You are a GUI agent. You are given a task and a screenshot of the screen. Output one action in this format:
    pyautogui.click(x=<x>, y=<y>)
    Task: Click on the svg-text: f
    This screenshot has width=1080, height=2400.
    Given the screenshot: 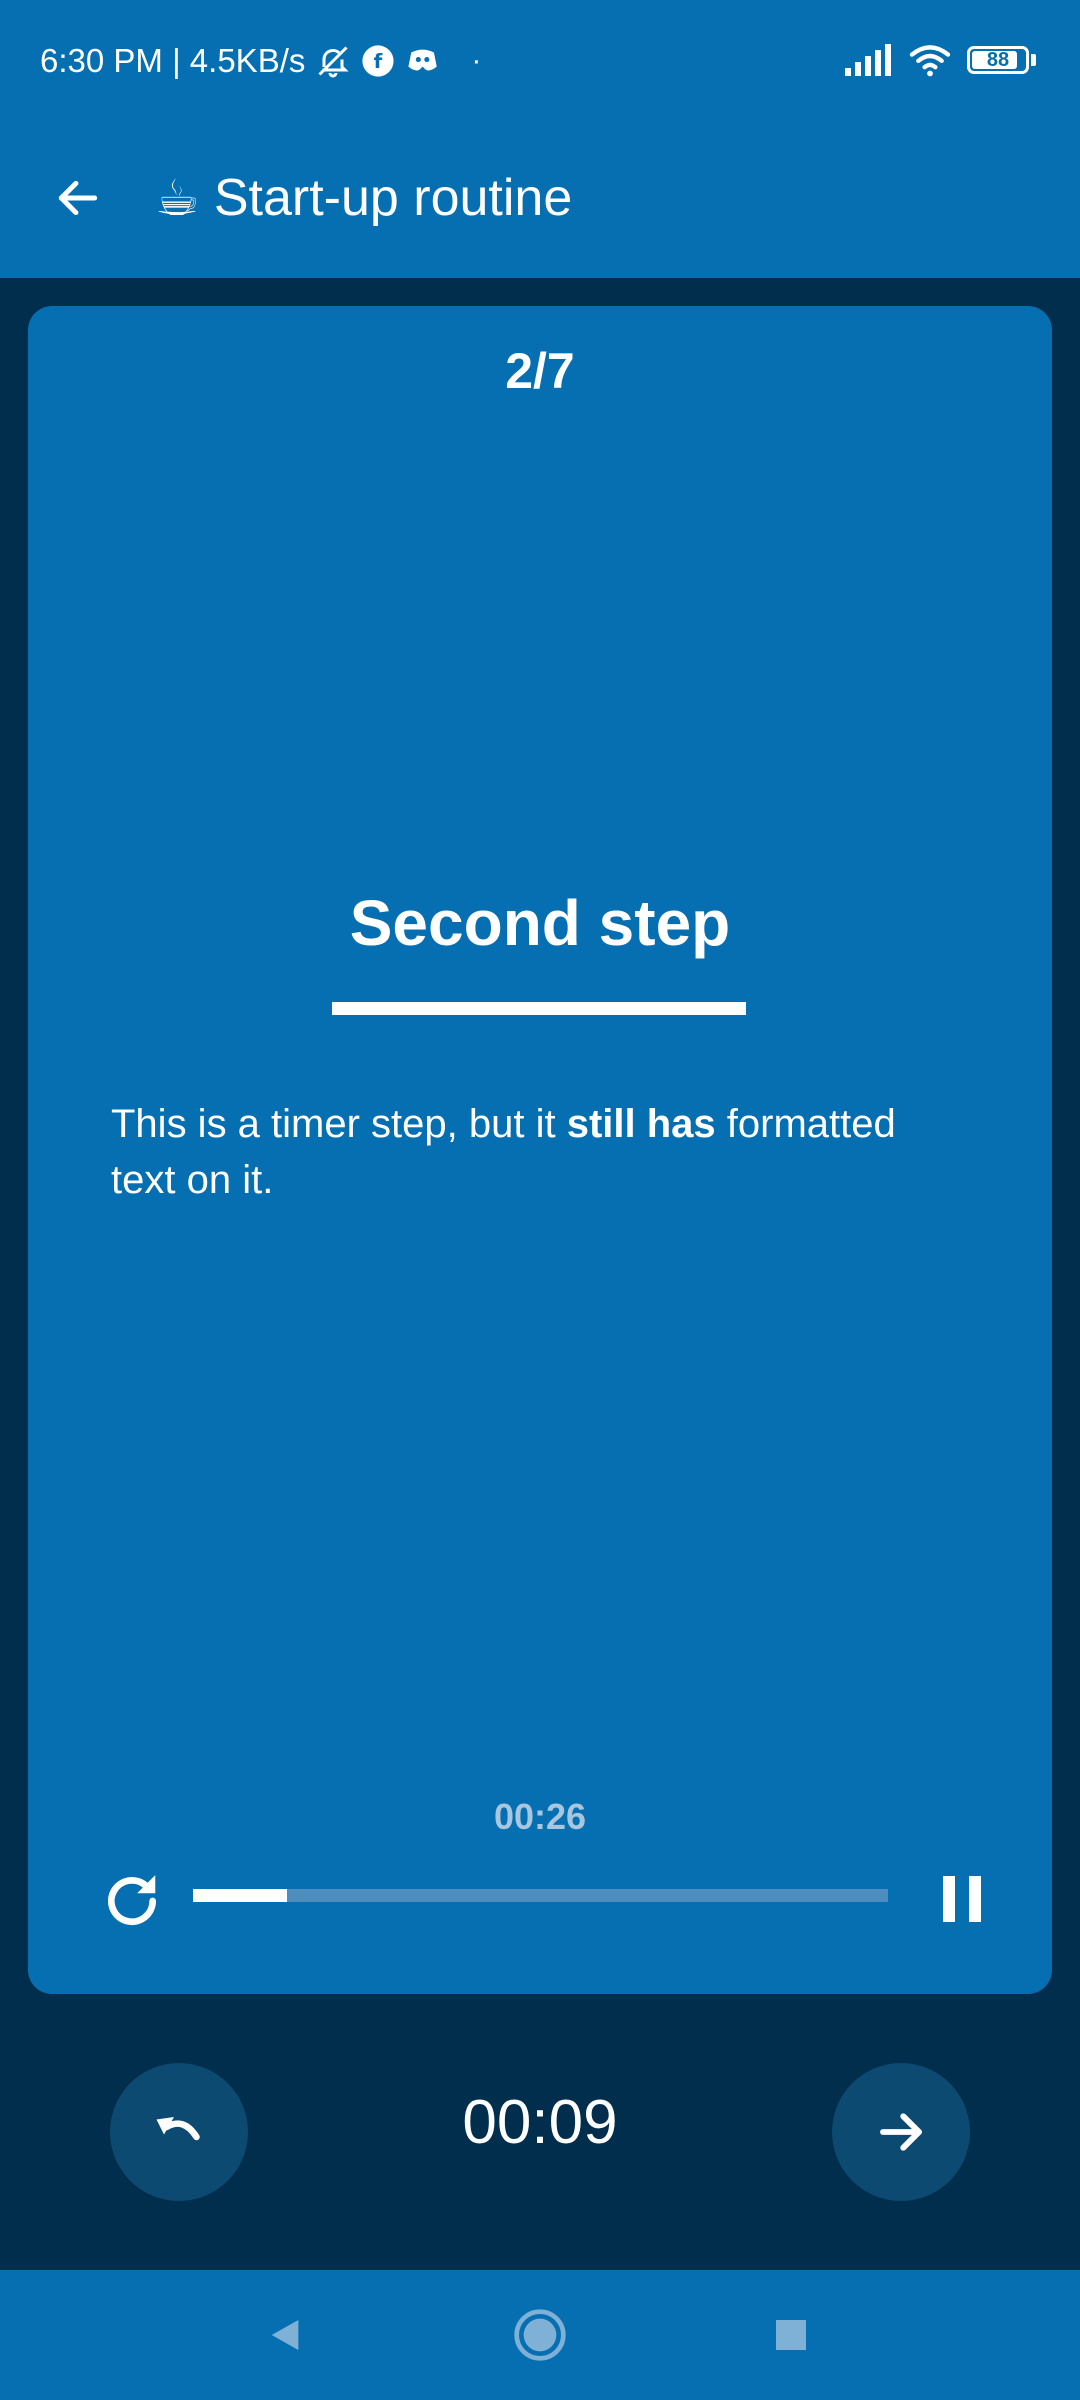 What is the action you would take?
    pyautogui.click(x=378, y=61)
    